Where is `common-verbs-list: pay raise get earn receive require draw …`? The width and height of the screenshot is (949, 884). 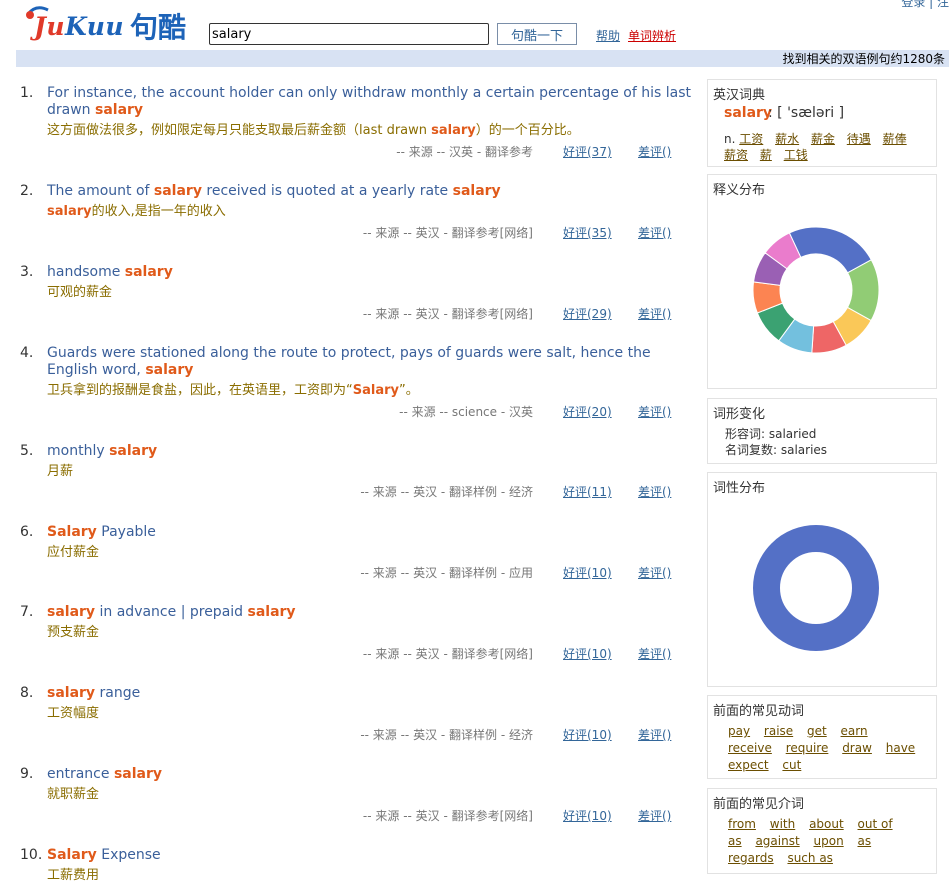
common-verbs-list: pay raise get earn receive require draw … is located at coordinates (828, 748).